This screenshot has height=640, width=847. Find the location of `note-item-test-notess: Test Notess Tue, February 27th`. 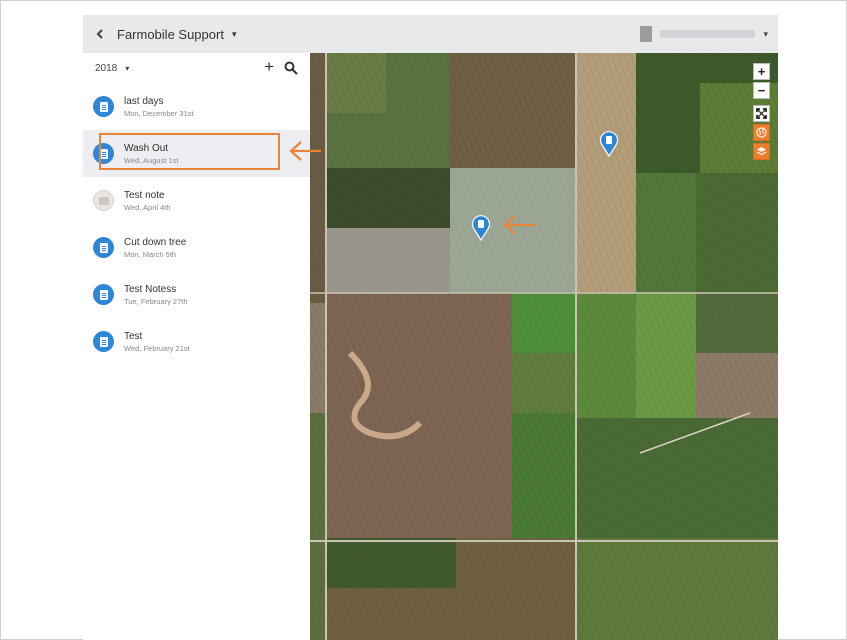

note-item-test-notess: Test Notess Tue, February 27th is located at coordinates (196, 294).